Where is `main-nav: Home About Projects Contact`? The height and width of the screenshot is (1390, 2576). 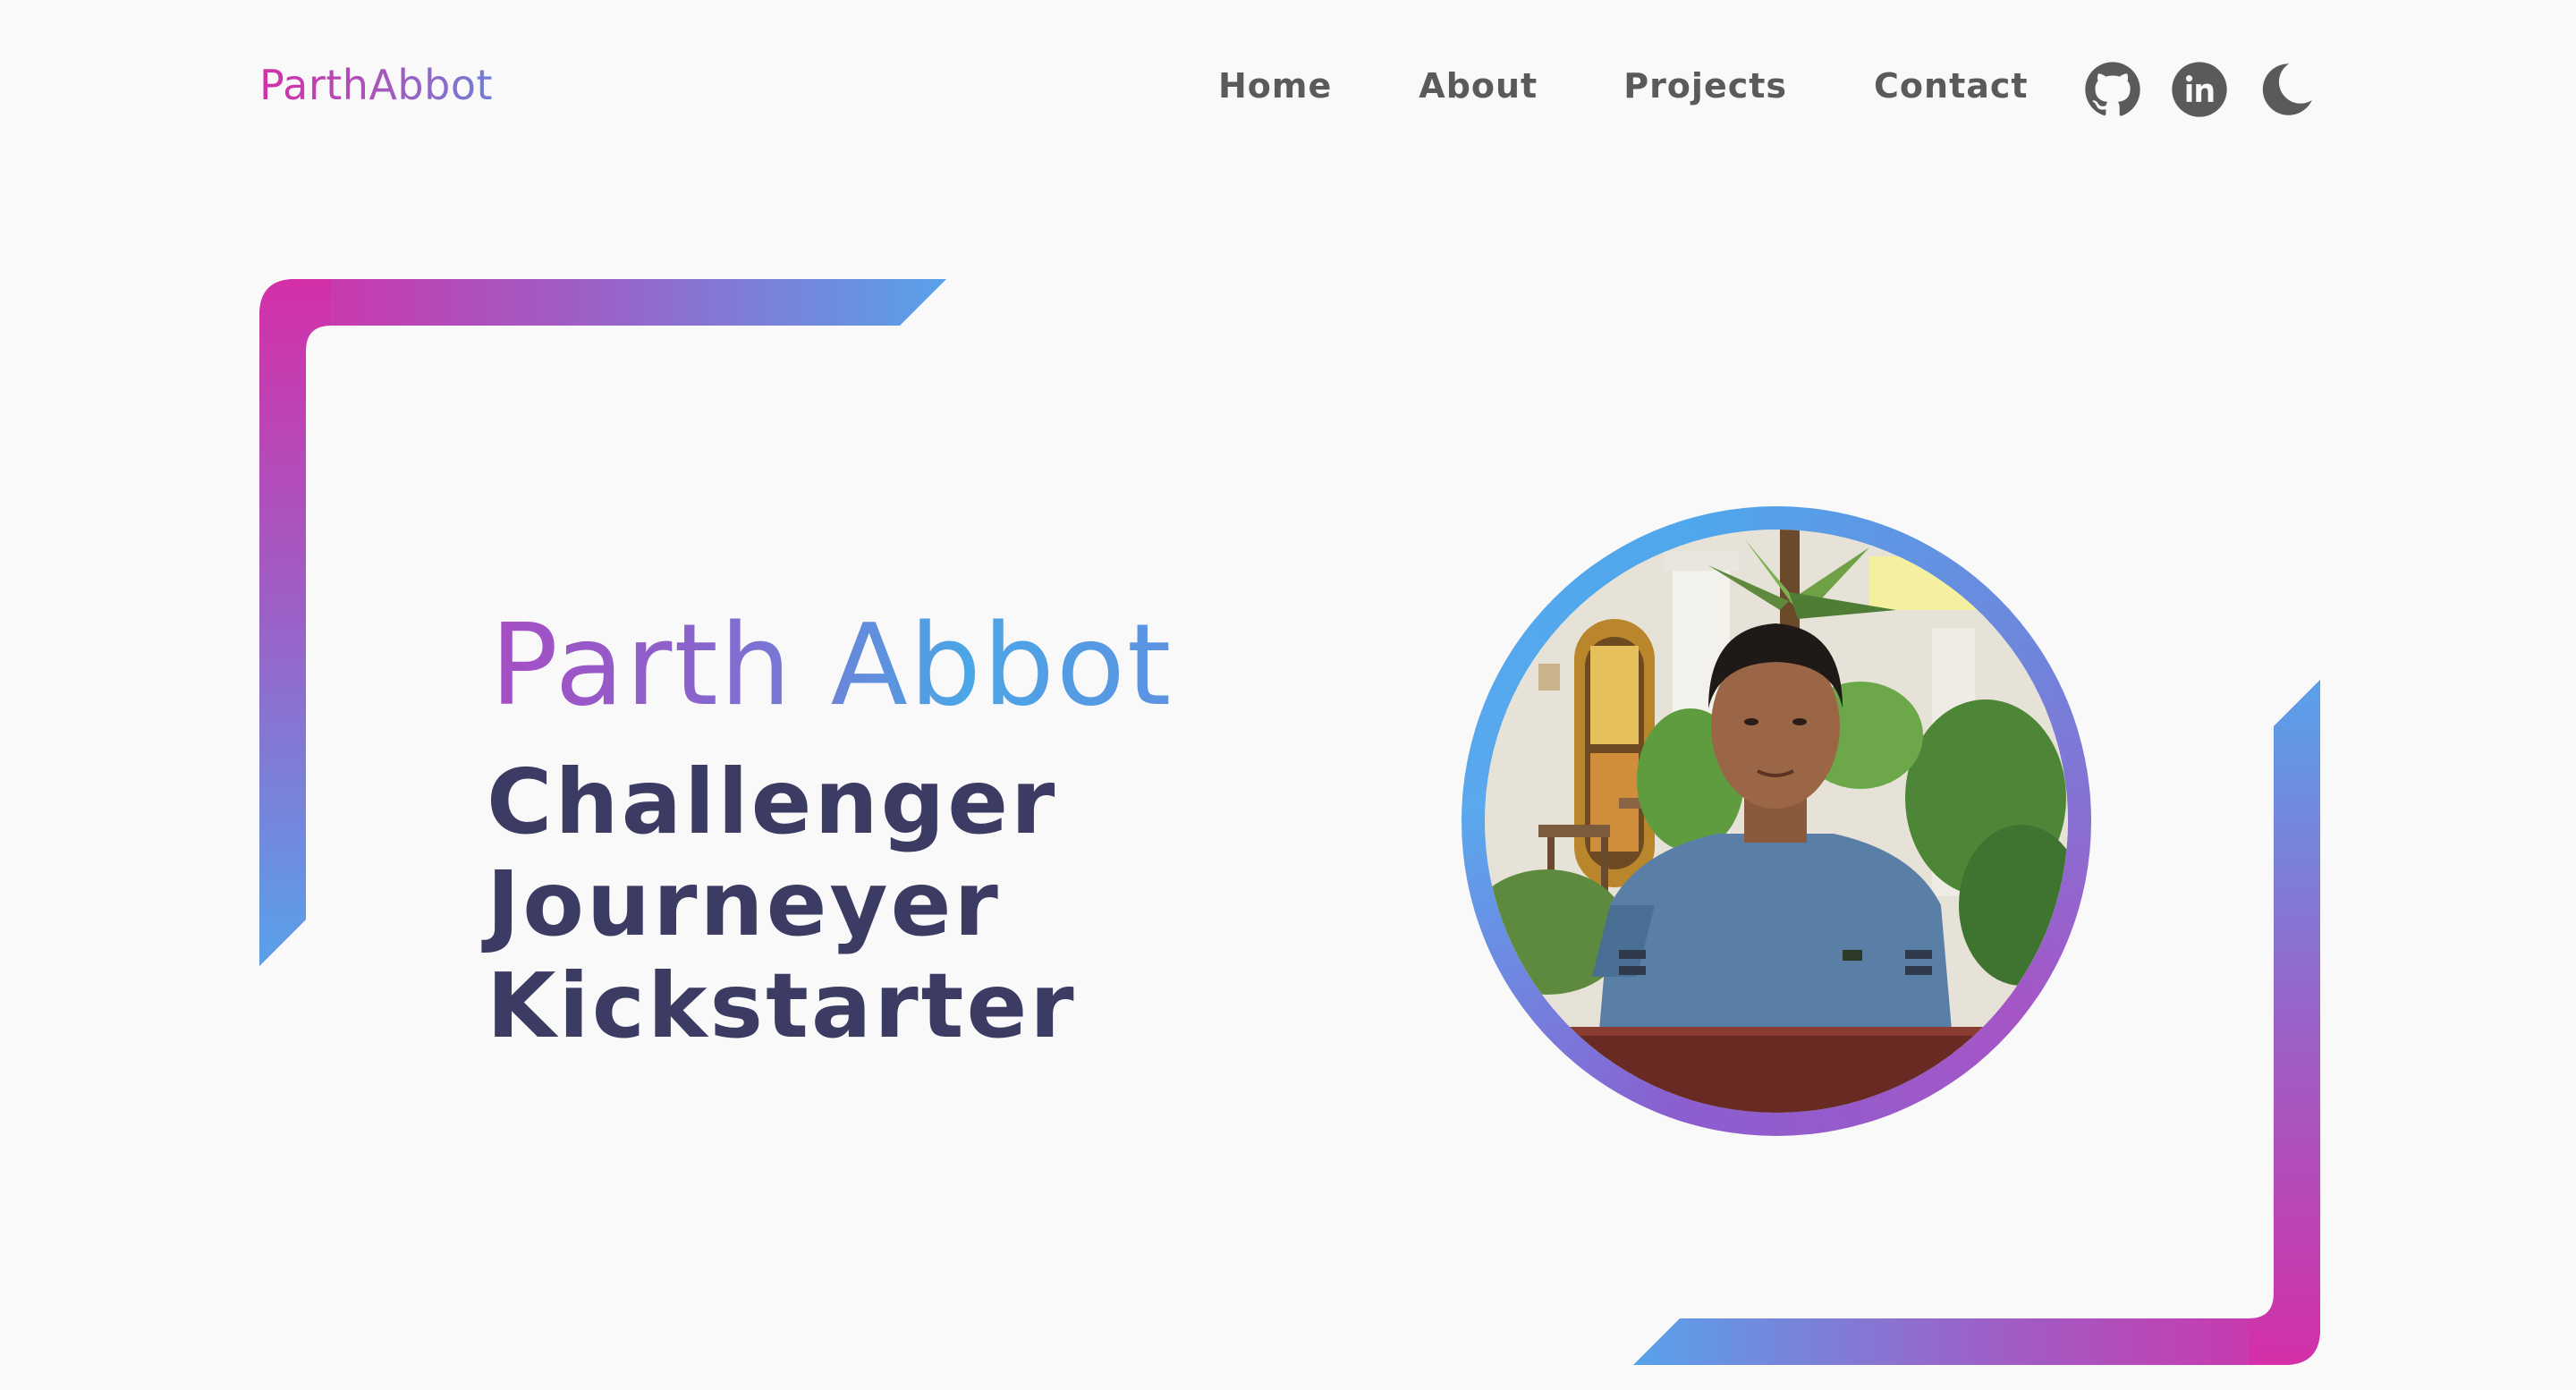
main-nav: Home About Projects Contact is located at coordinates (1623, 86).